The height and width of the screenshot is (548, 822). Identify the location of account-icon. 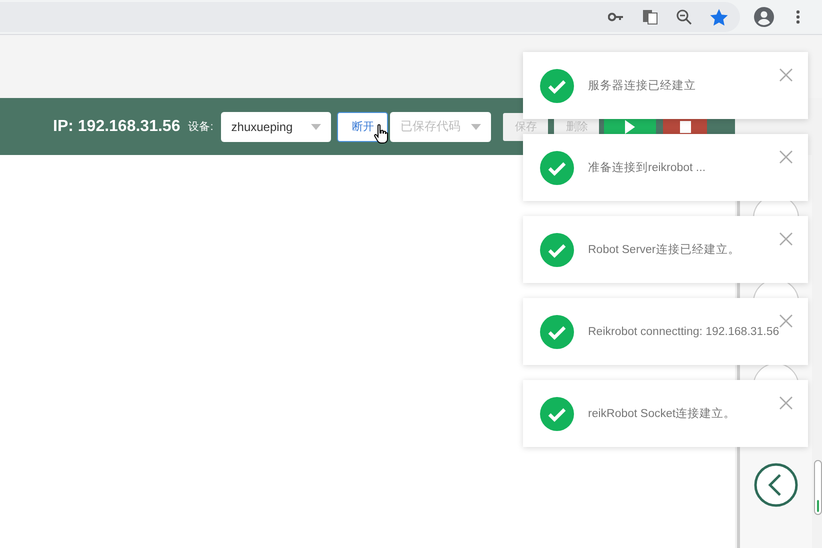
(764, 17).